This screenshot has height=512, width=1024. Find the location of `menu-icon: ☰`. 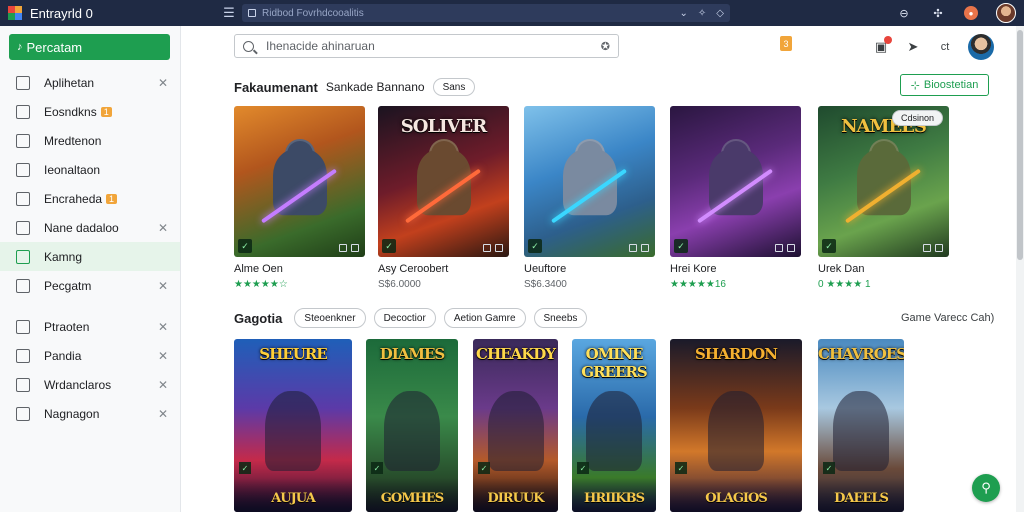

menu-icon: ☰ is located at coordinates (229, 13).